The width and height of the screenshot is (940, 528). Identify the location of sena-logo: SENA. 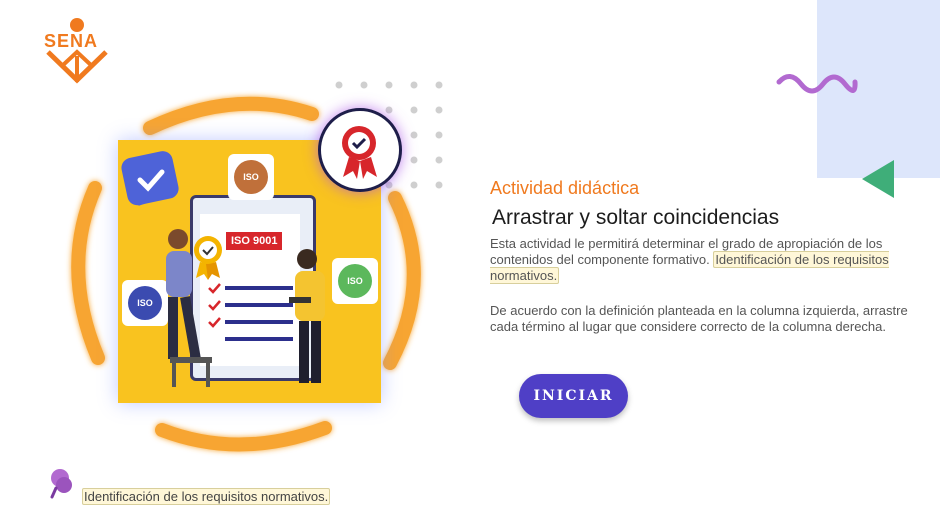
(77, 51).